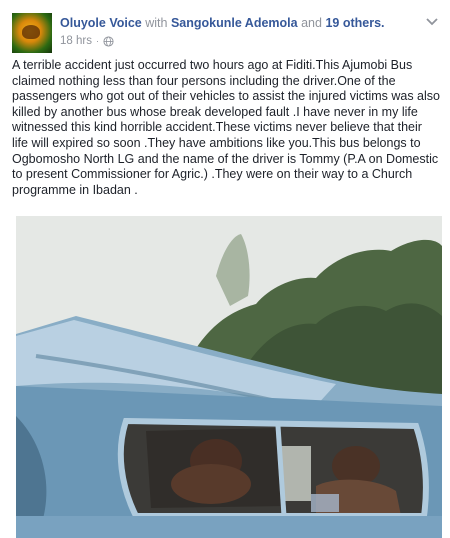  Describe the element at coordinates (101, 23) in the screenshot. I see `page-name-link: Oluyole Voice` at that location.